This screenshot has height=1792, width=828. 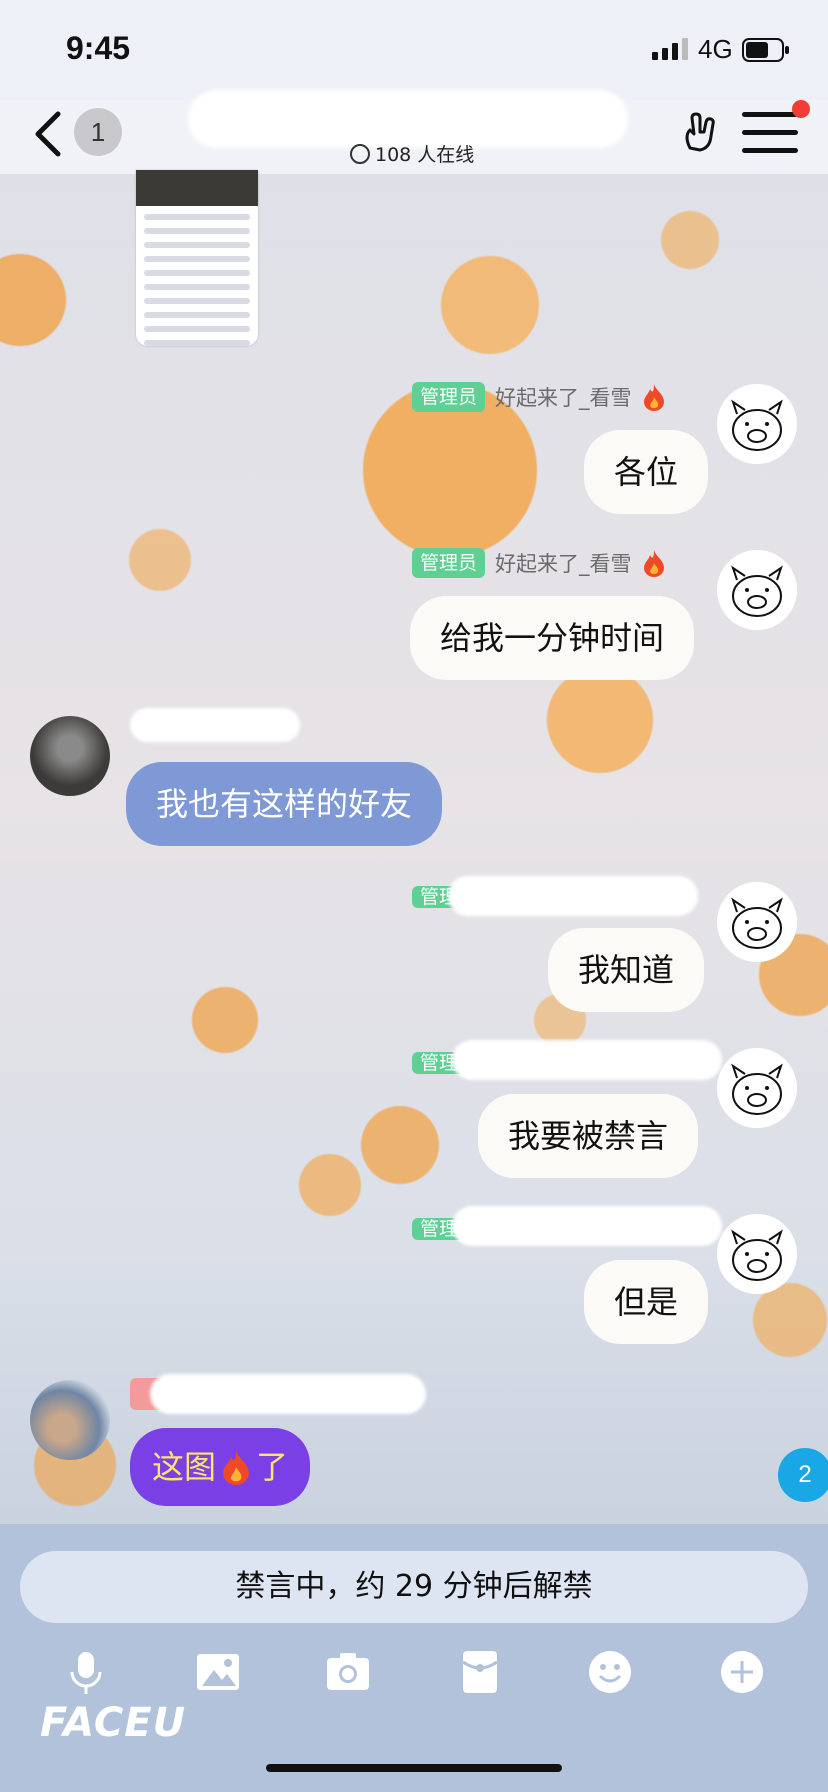 What do you see at coordinates (218, 1672) in the screenshot?
I see `image-icon` at bounding box center [218, 1672].